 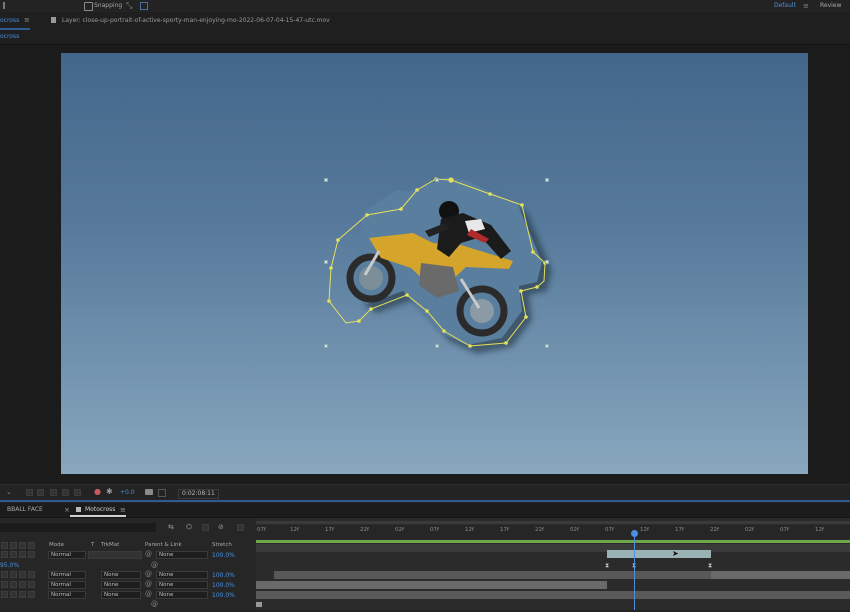 I want to click on column-mode: Mode, so click(x=56, y=545).